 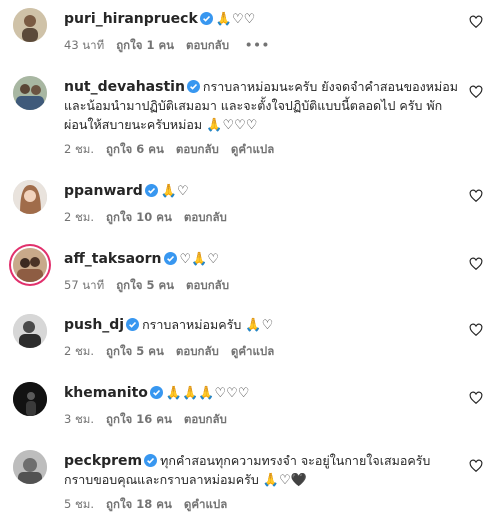 I want to click on comment-username: nut_devahastin, so click(x=124, y=87).